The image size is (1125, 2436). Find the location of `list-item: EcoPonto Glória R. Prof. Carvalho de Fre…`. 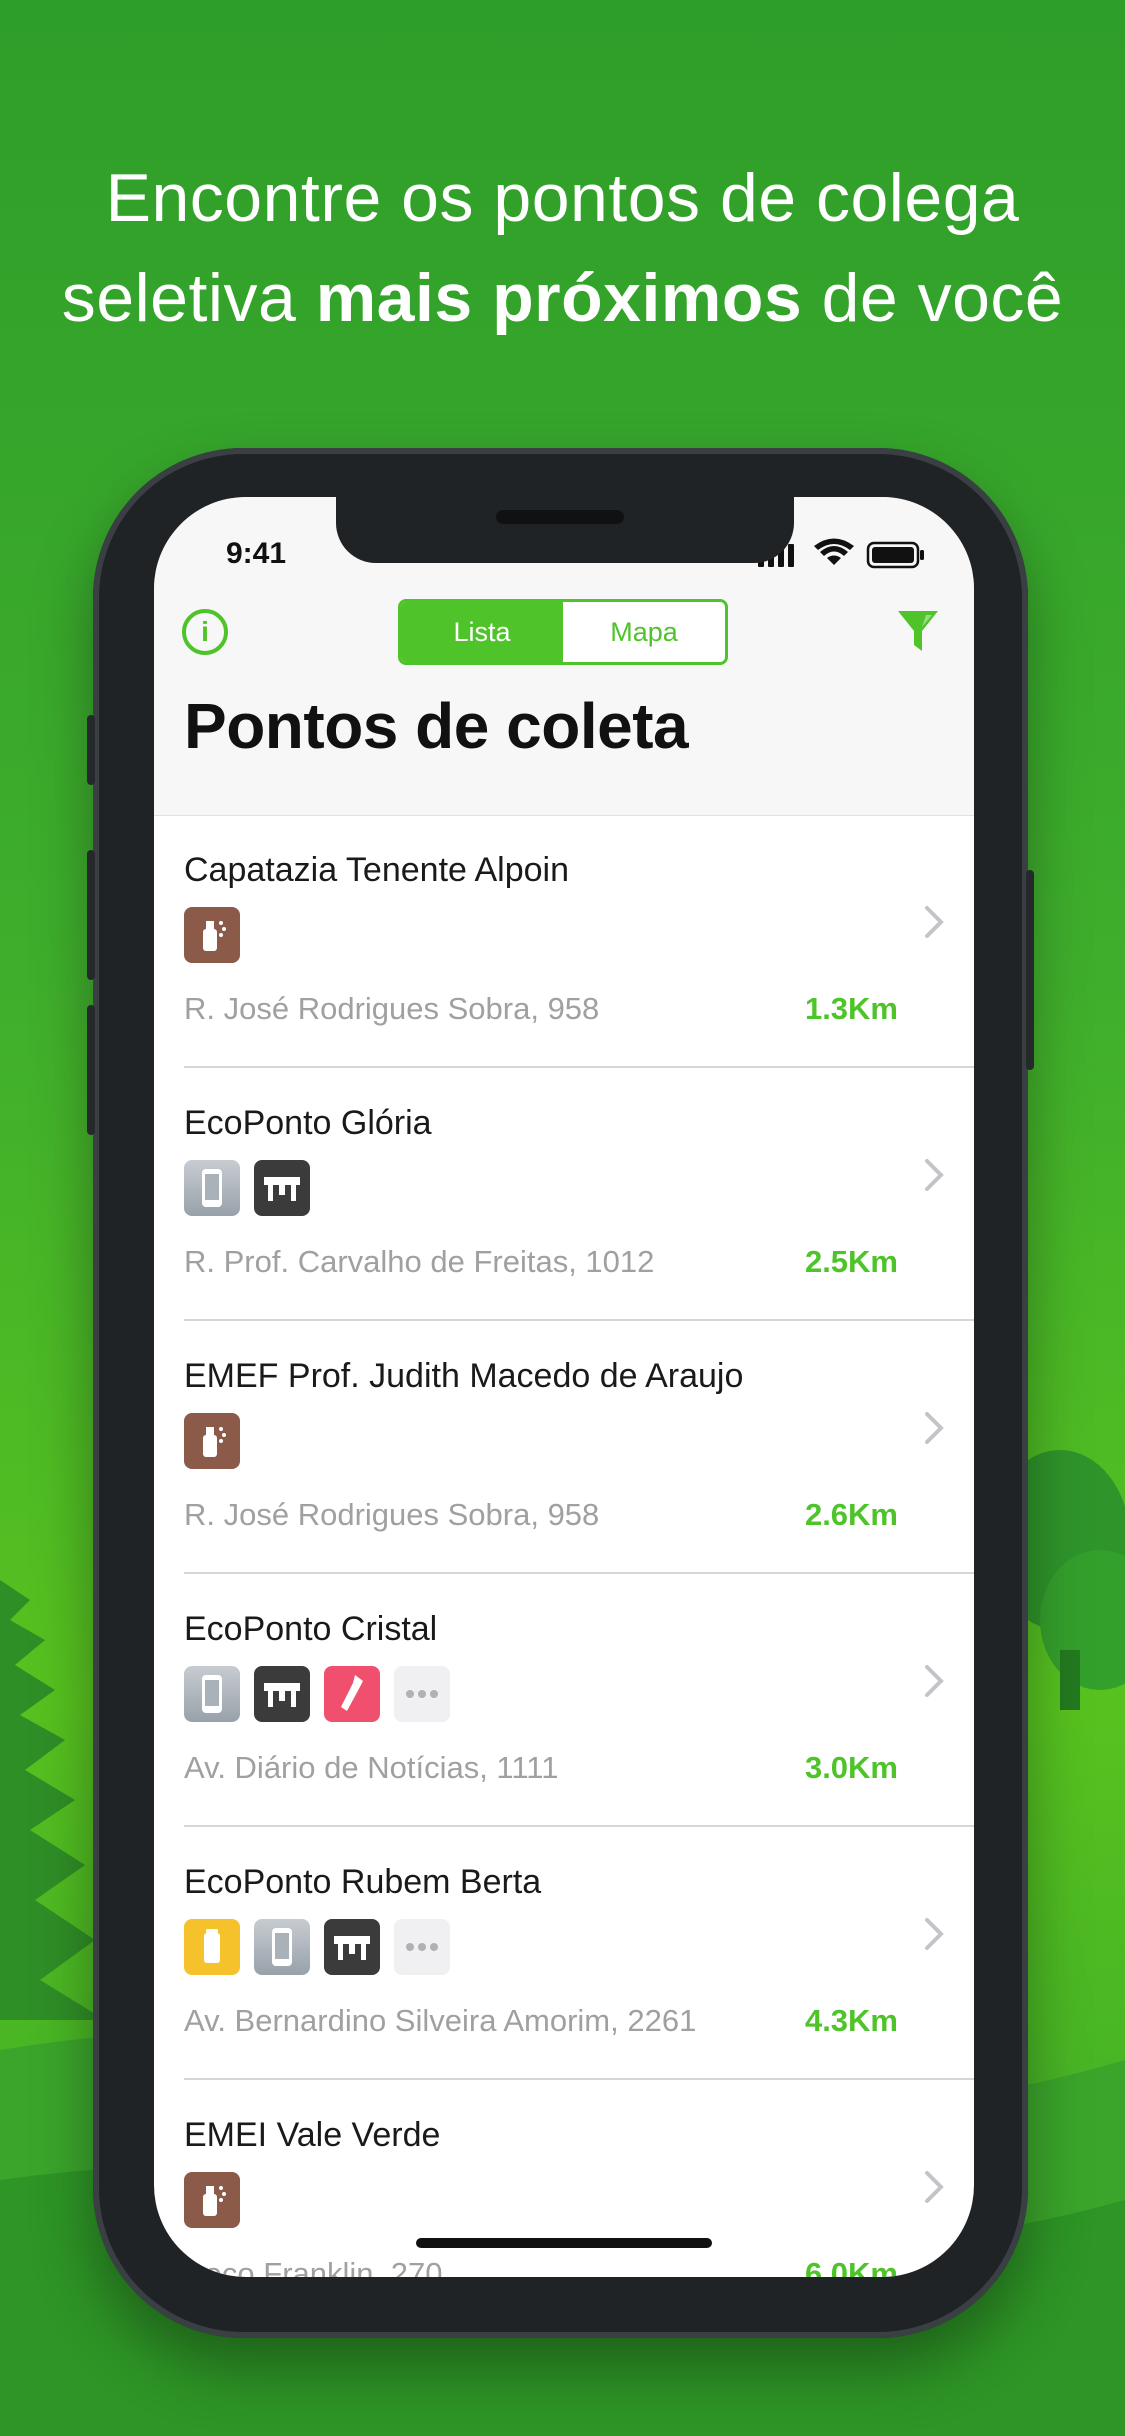

list-item: EcoPonto Glória R. Prof. Carvalho de Fre… is located at coordinates (564, 1194).